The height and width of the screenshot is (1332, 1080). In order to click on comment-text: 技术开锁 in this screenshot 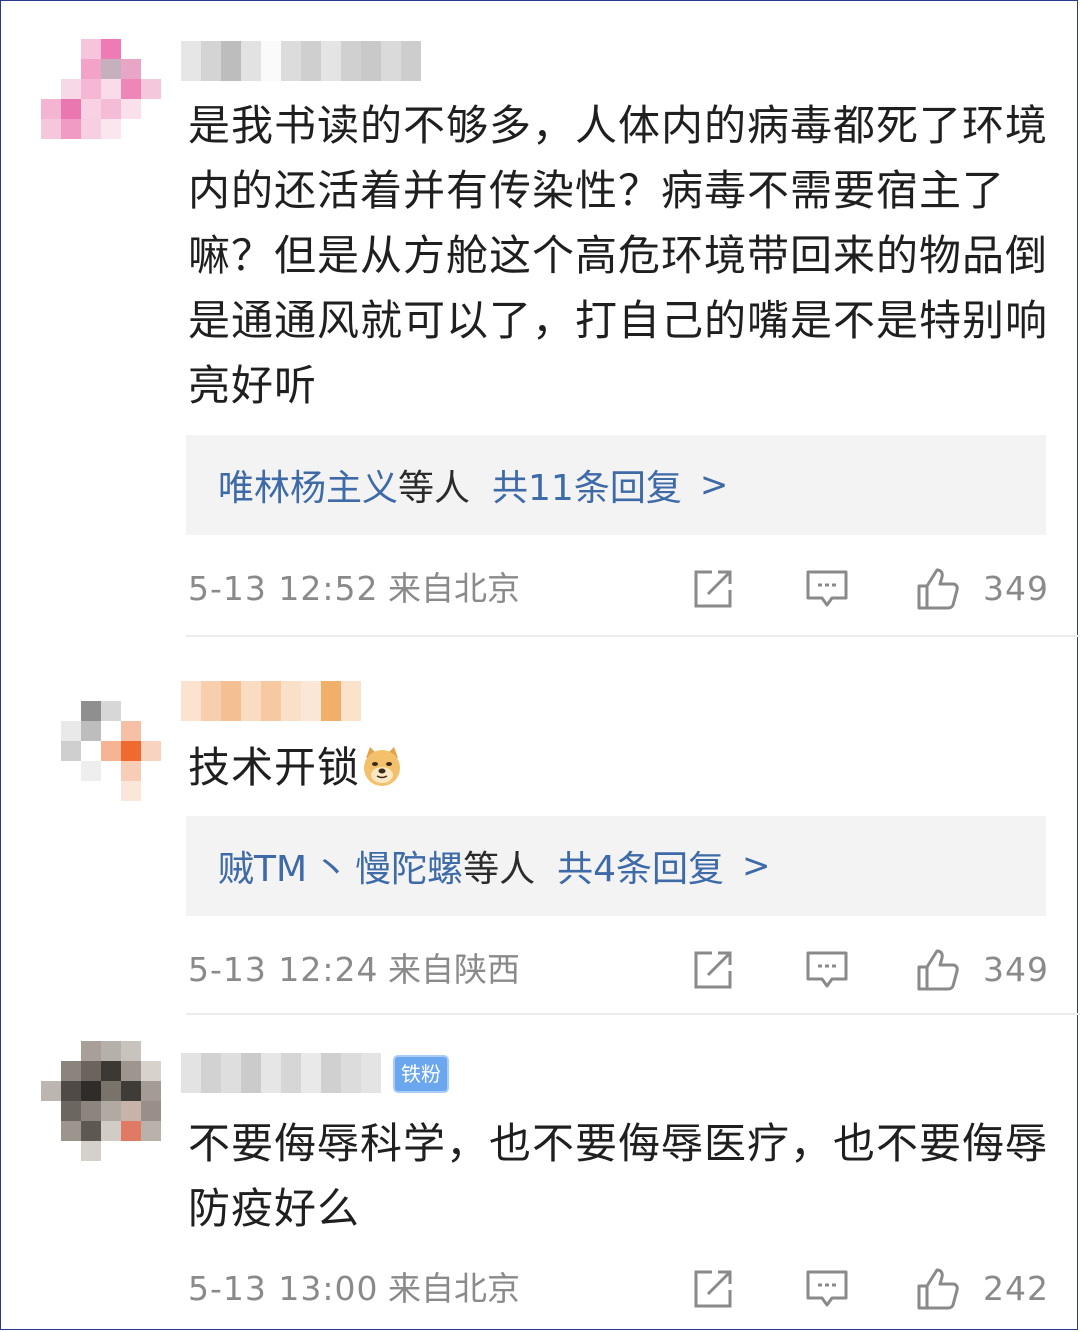, I will do `click(618, 767)`.